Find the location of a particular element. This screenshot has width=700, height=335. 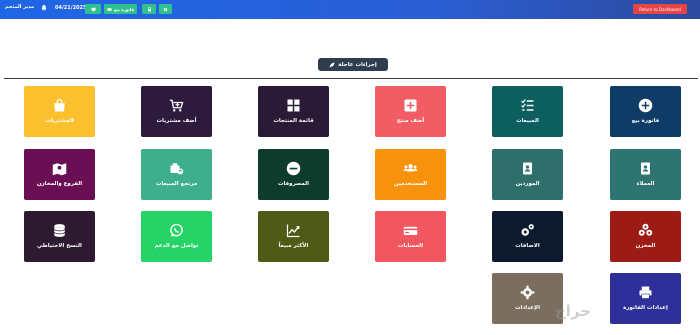

settings-shortcut-button is located at coordinates (165, 9).